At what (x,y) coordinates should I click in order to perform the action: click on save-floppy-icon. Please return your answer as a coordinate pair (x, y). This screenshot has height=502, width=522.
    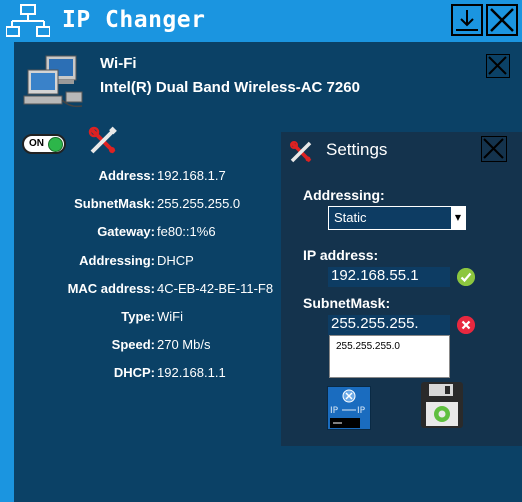
    Looking at the image, I should click on (442, 405).